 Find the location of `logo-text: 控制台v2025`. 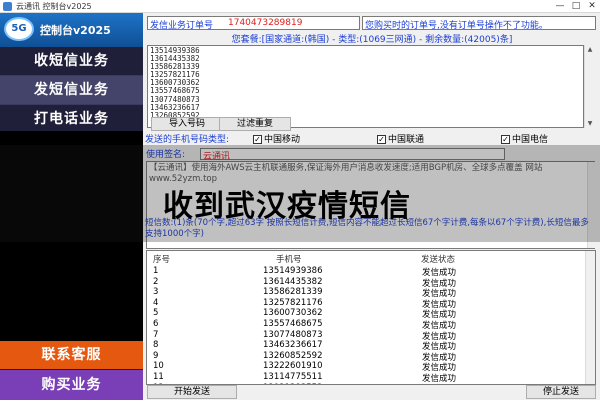

logo-text: 控制台v2025 is located at coordinates (75, 30).